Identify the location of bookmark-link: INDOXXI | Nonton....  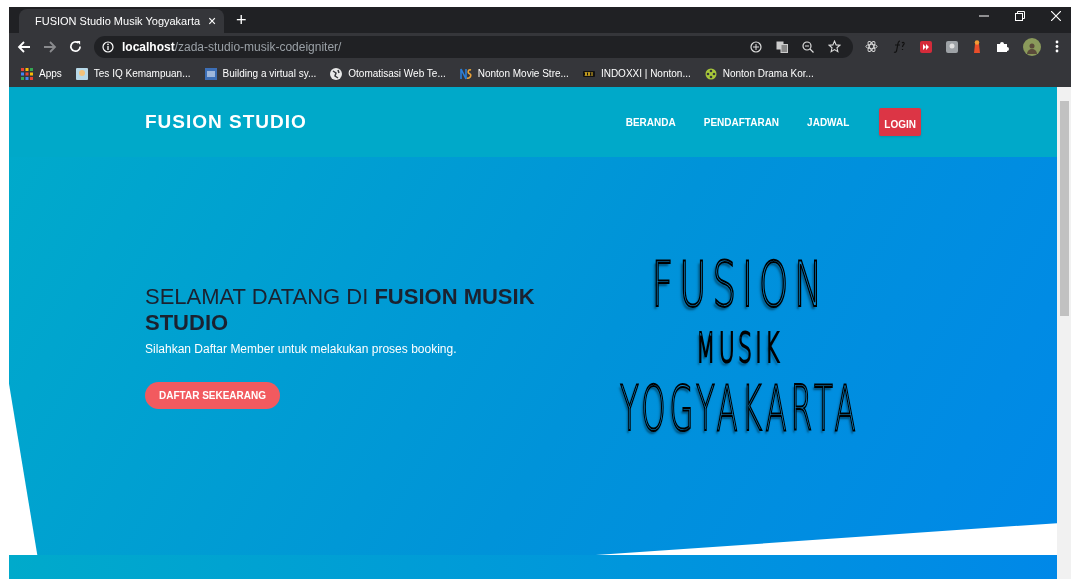
(645, 73).